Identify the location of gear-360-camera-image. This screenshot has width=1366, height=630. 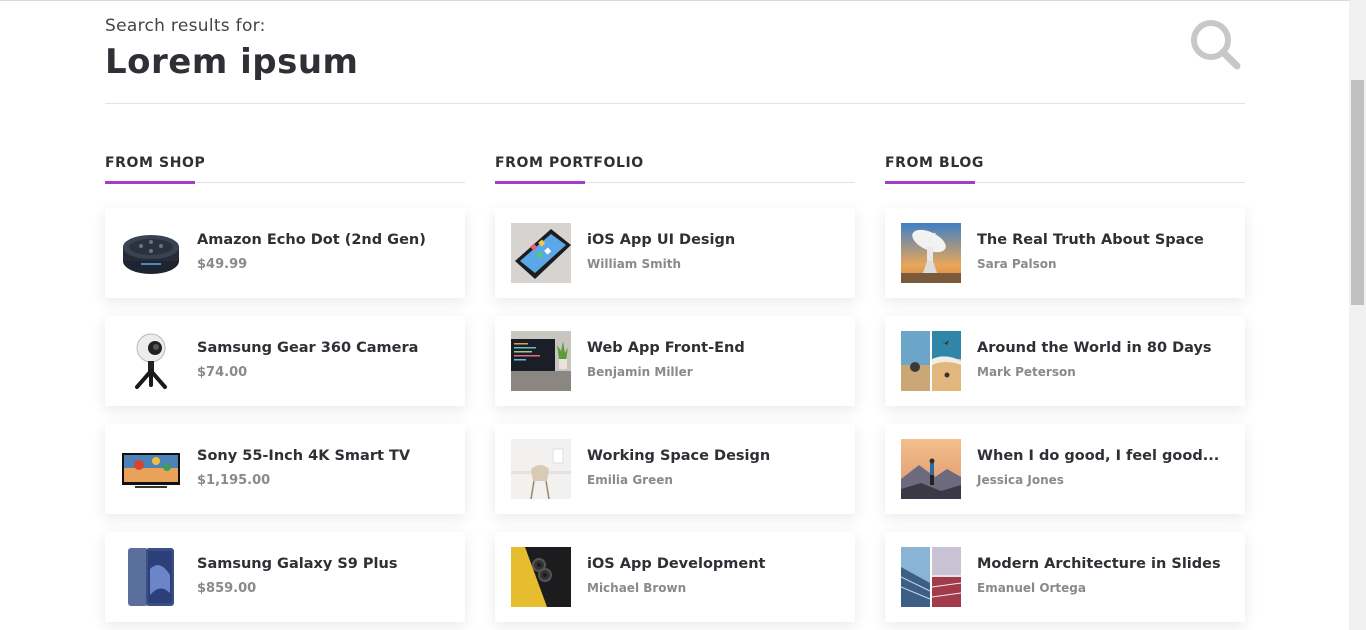
(151, 361).